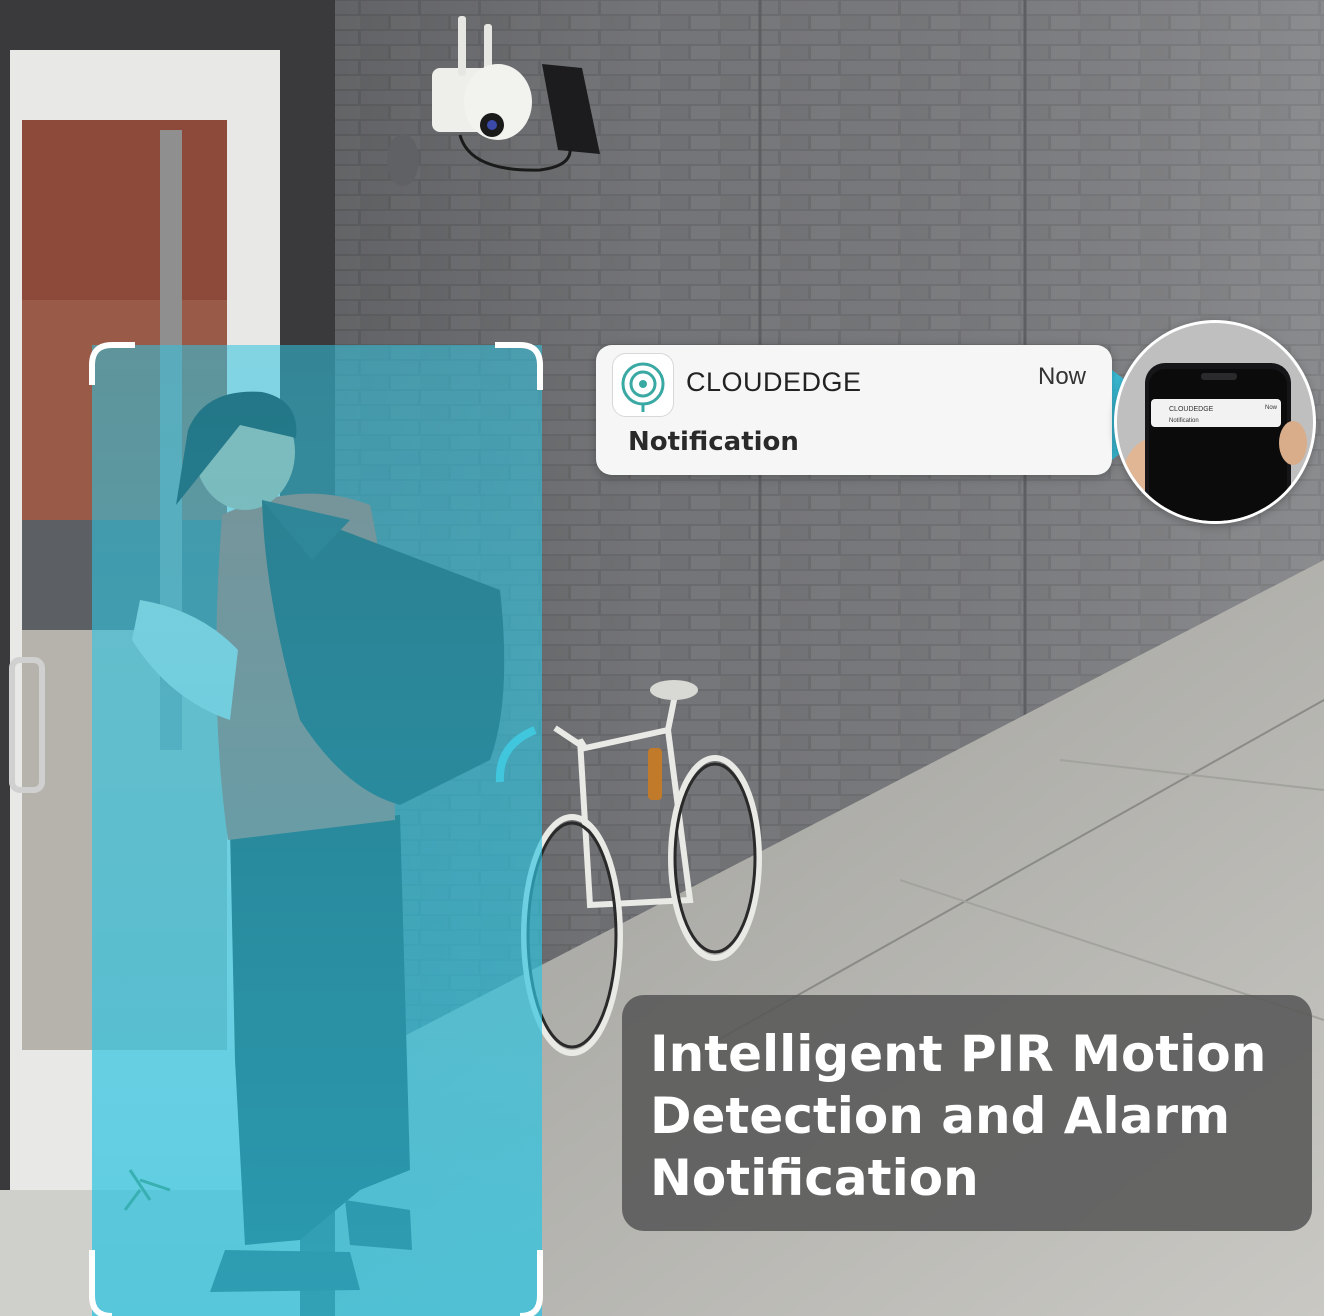  I want to click on cloudedge-app-icon, so click(643, 385).